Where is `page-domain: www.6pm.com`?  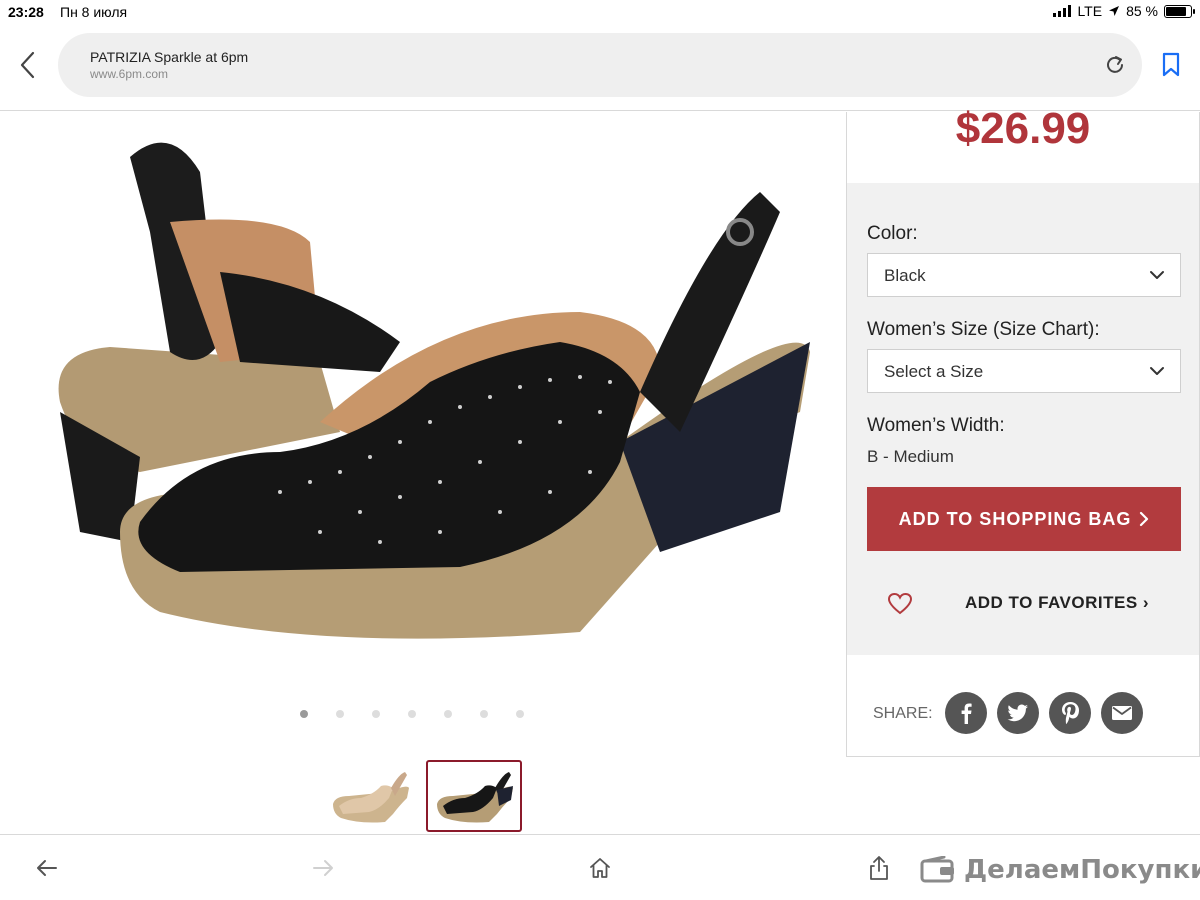
page-domain: www.6pm.com is located at coordinates (129, 74).